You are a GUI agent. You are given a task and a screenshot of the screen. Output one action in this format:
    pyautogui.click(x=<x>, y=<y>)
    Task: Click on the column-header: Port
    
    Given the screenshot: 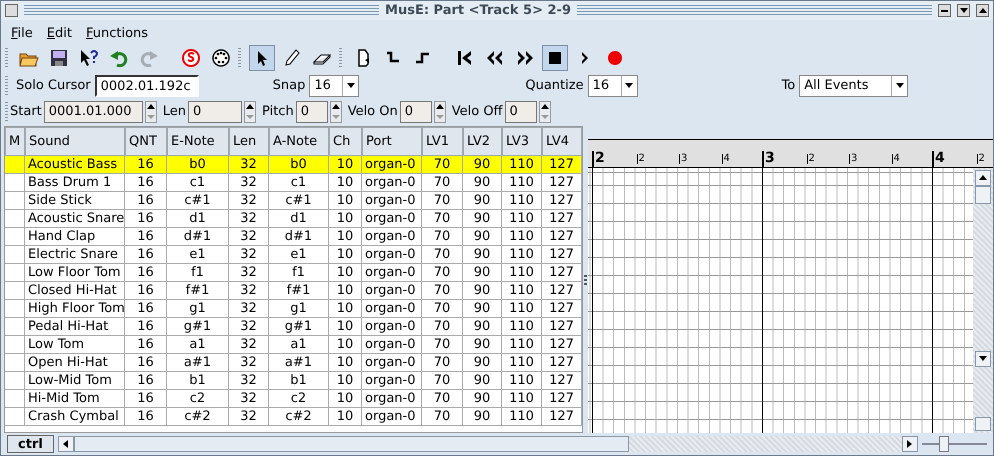 What is the action you would take?
    pyautogui.click(x=392, y=141)
    